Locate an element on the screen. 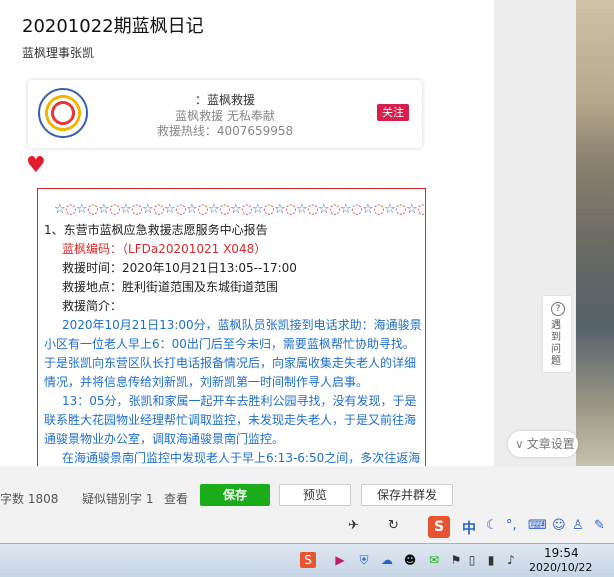 The height and width of the screenshot is (577, 614). help-icon: ? is located at coordinates (558, 309).